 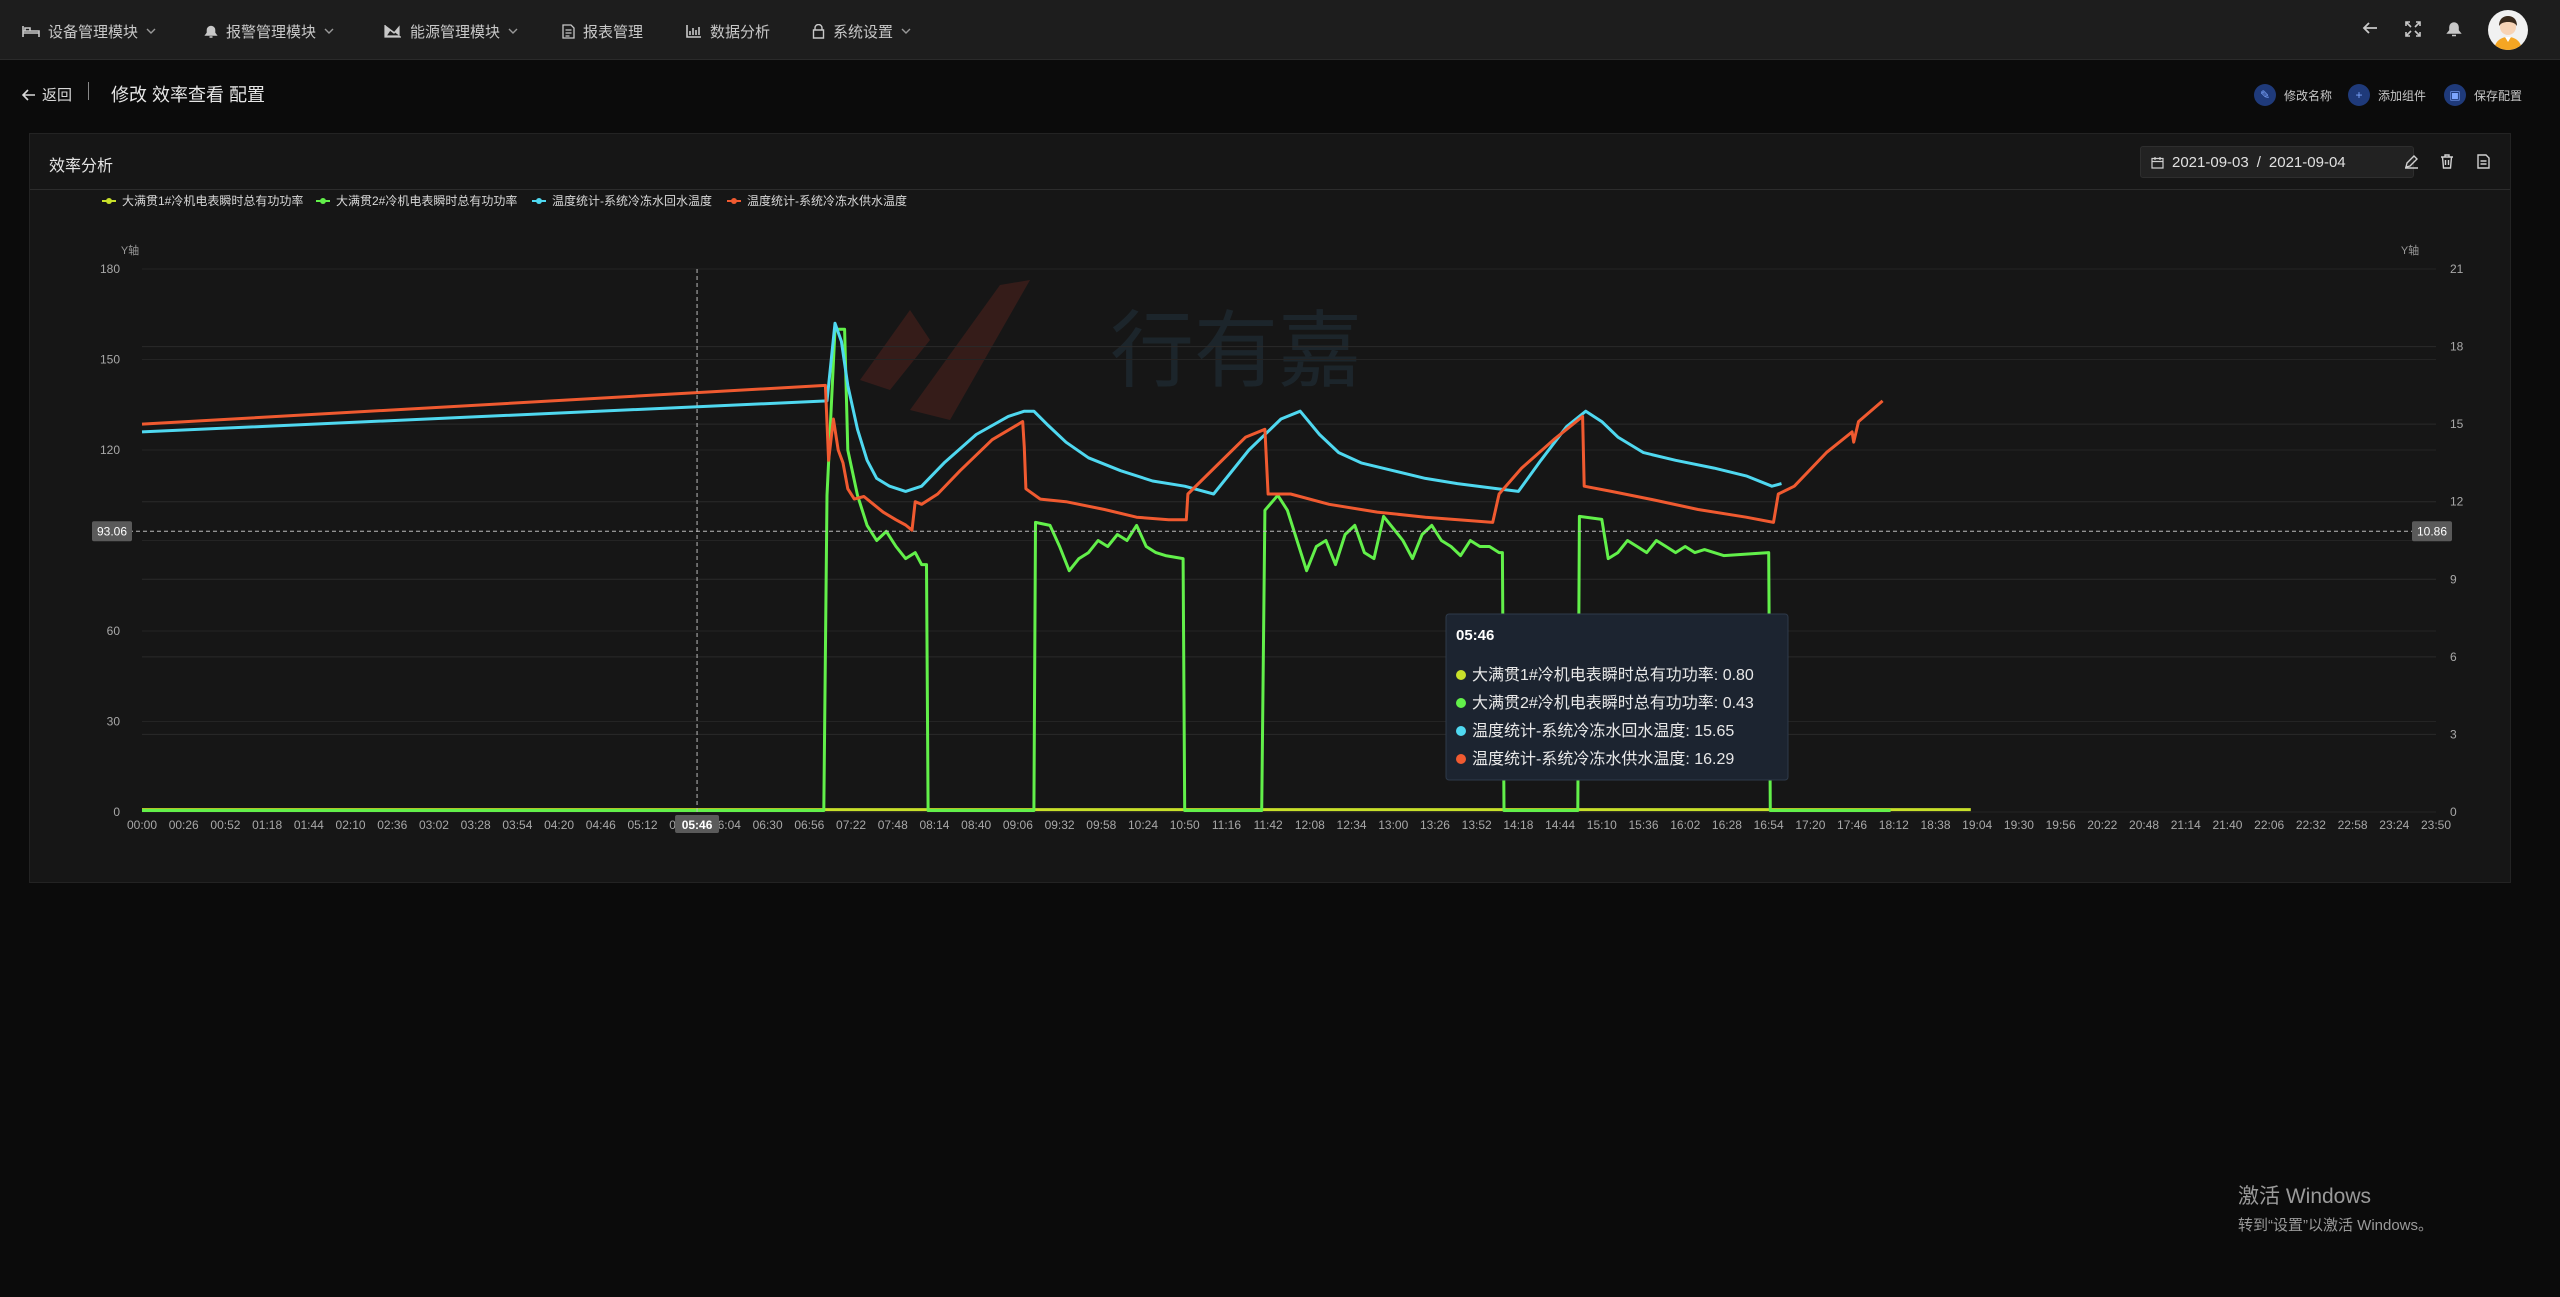 I want to click on x-tick-label: 17:20, so click(x=1810, y=825).